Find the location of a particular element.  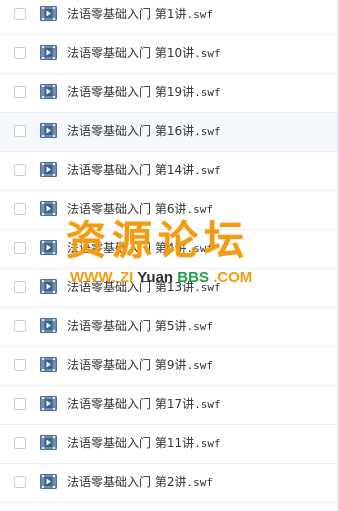

file-row: 法语零基础入门 第19讲.swf is located at coordinates (169, 93).